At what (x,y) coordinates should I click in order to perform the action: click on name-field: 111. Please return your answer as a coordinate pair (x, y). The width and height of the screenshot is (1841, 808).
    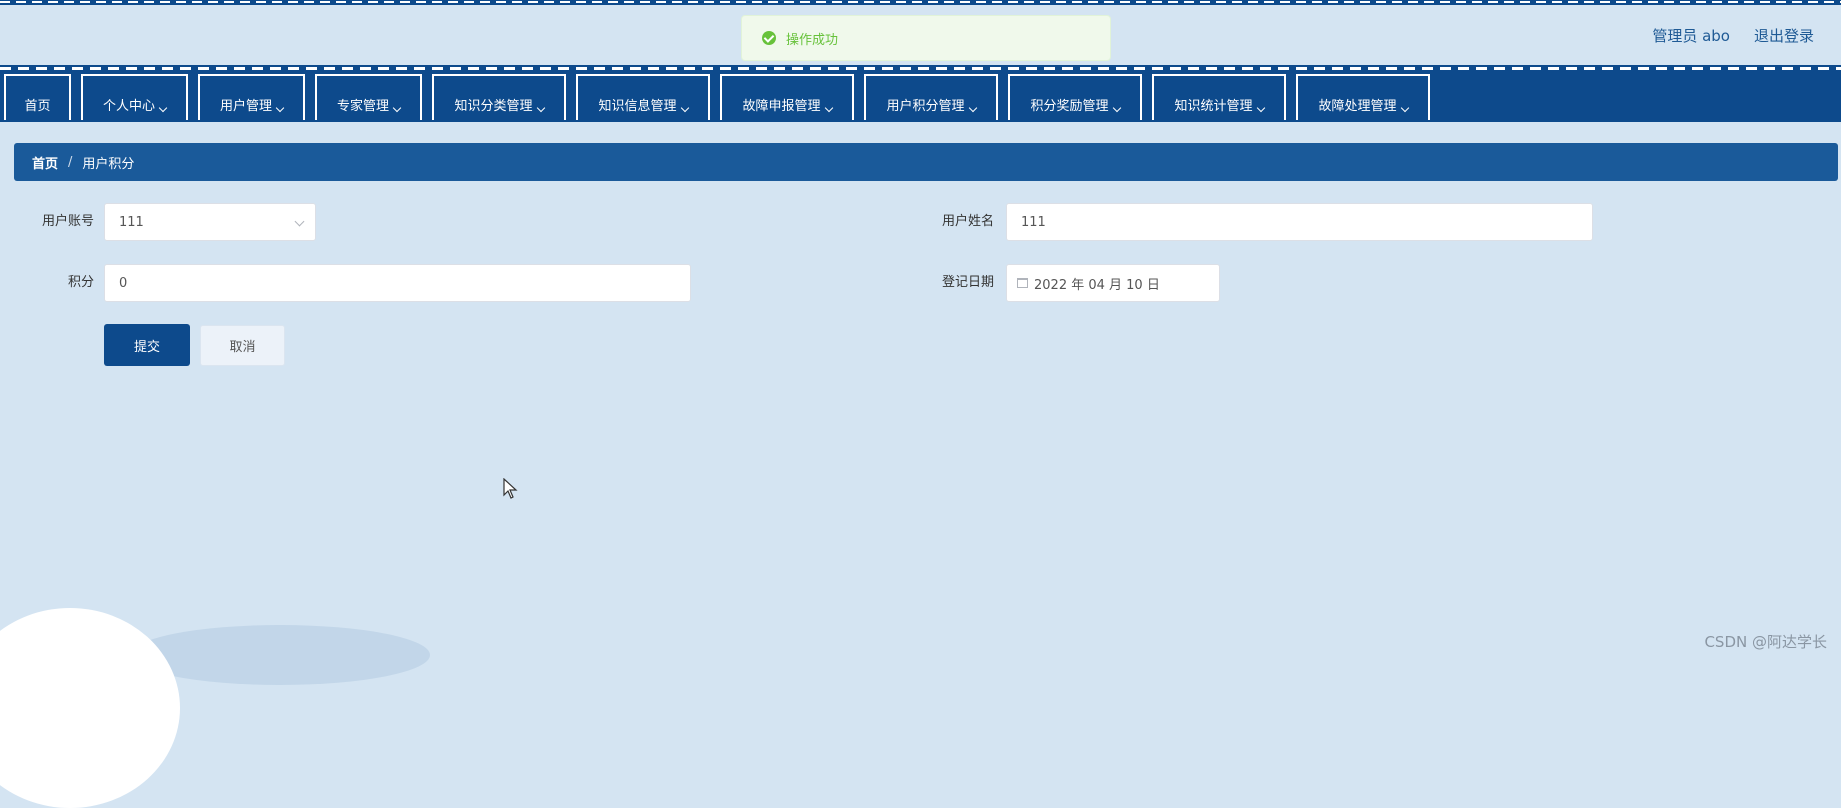
    Looking at the image, I should click on (1299, 222).